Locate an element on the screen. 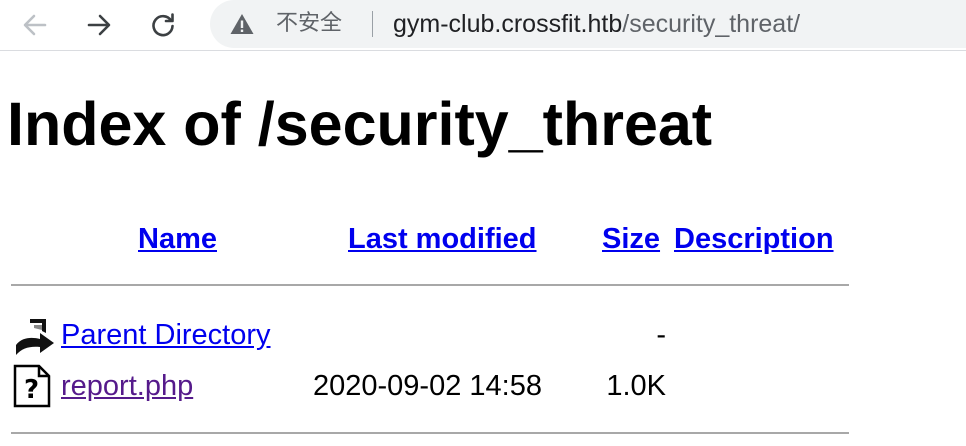 The width and height of the screenshot is (966, 446). unknown-file-icon: ? is located at coordinates (32, 386).